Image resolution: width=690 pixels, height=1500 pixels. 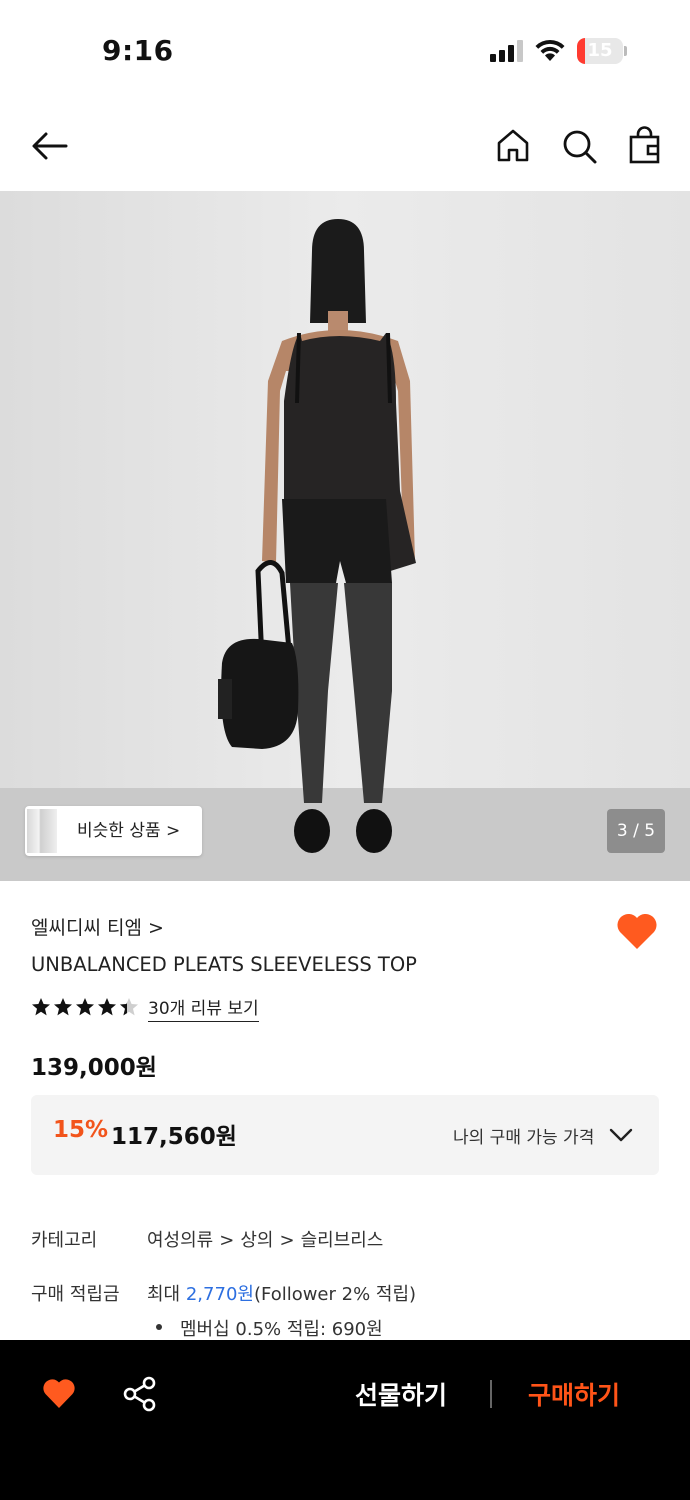 What do you see at coordinates (140, 1394) in the screenshot?
I see `share-icon` at bounding box center [140, 1394].